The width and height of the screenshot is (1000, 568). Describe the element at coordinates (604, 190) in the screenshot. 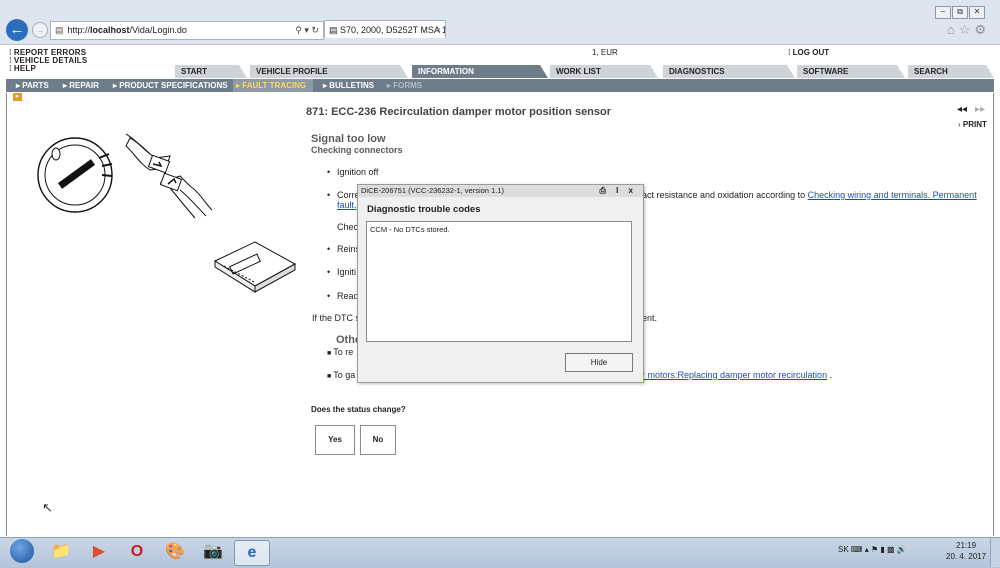

I see `printer-icon: ⎙` at that location.